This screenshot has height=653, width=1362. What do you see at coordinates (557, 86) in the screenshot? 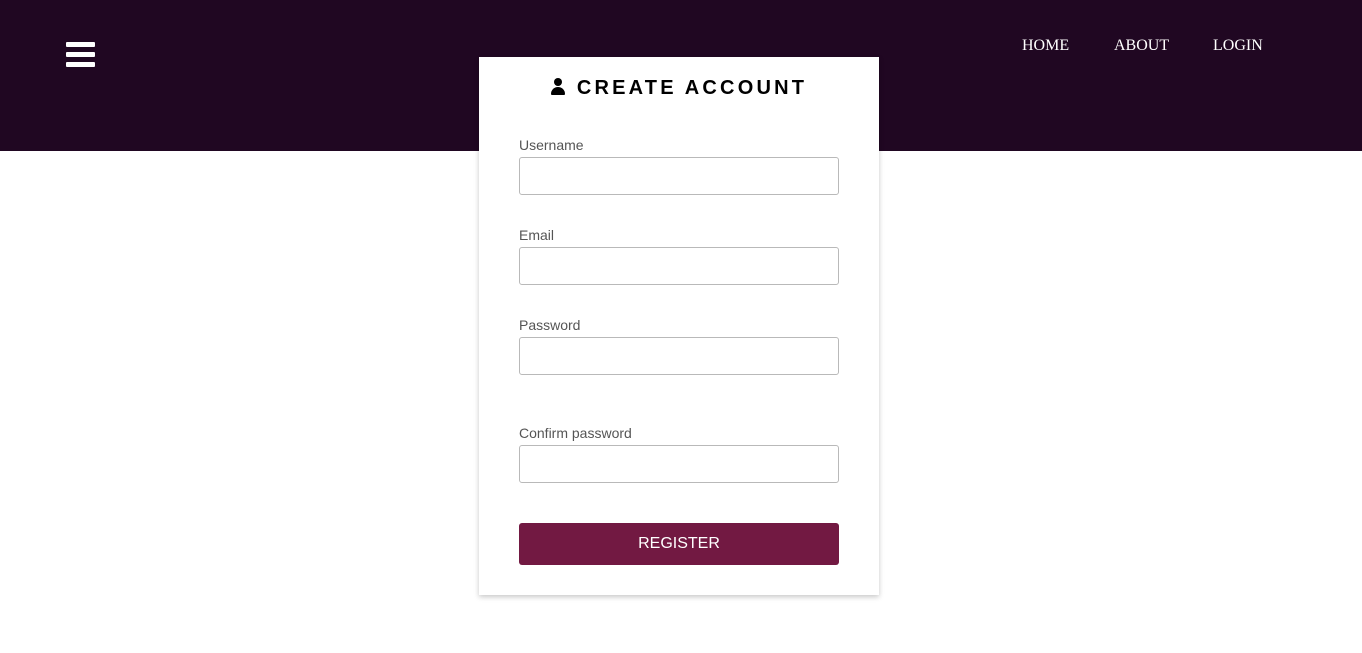
I see `user-icon` at bounding box center [557, 86].